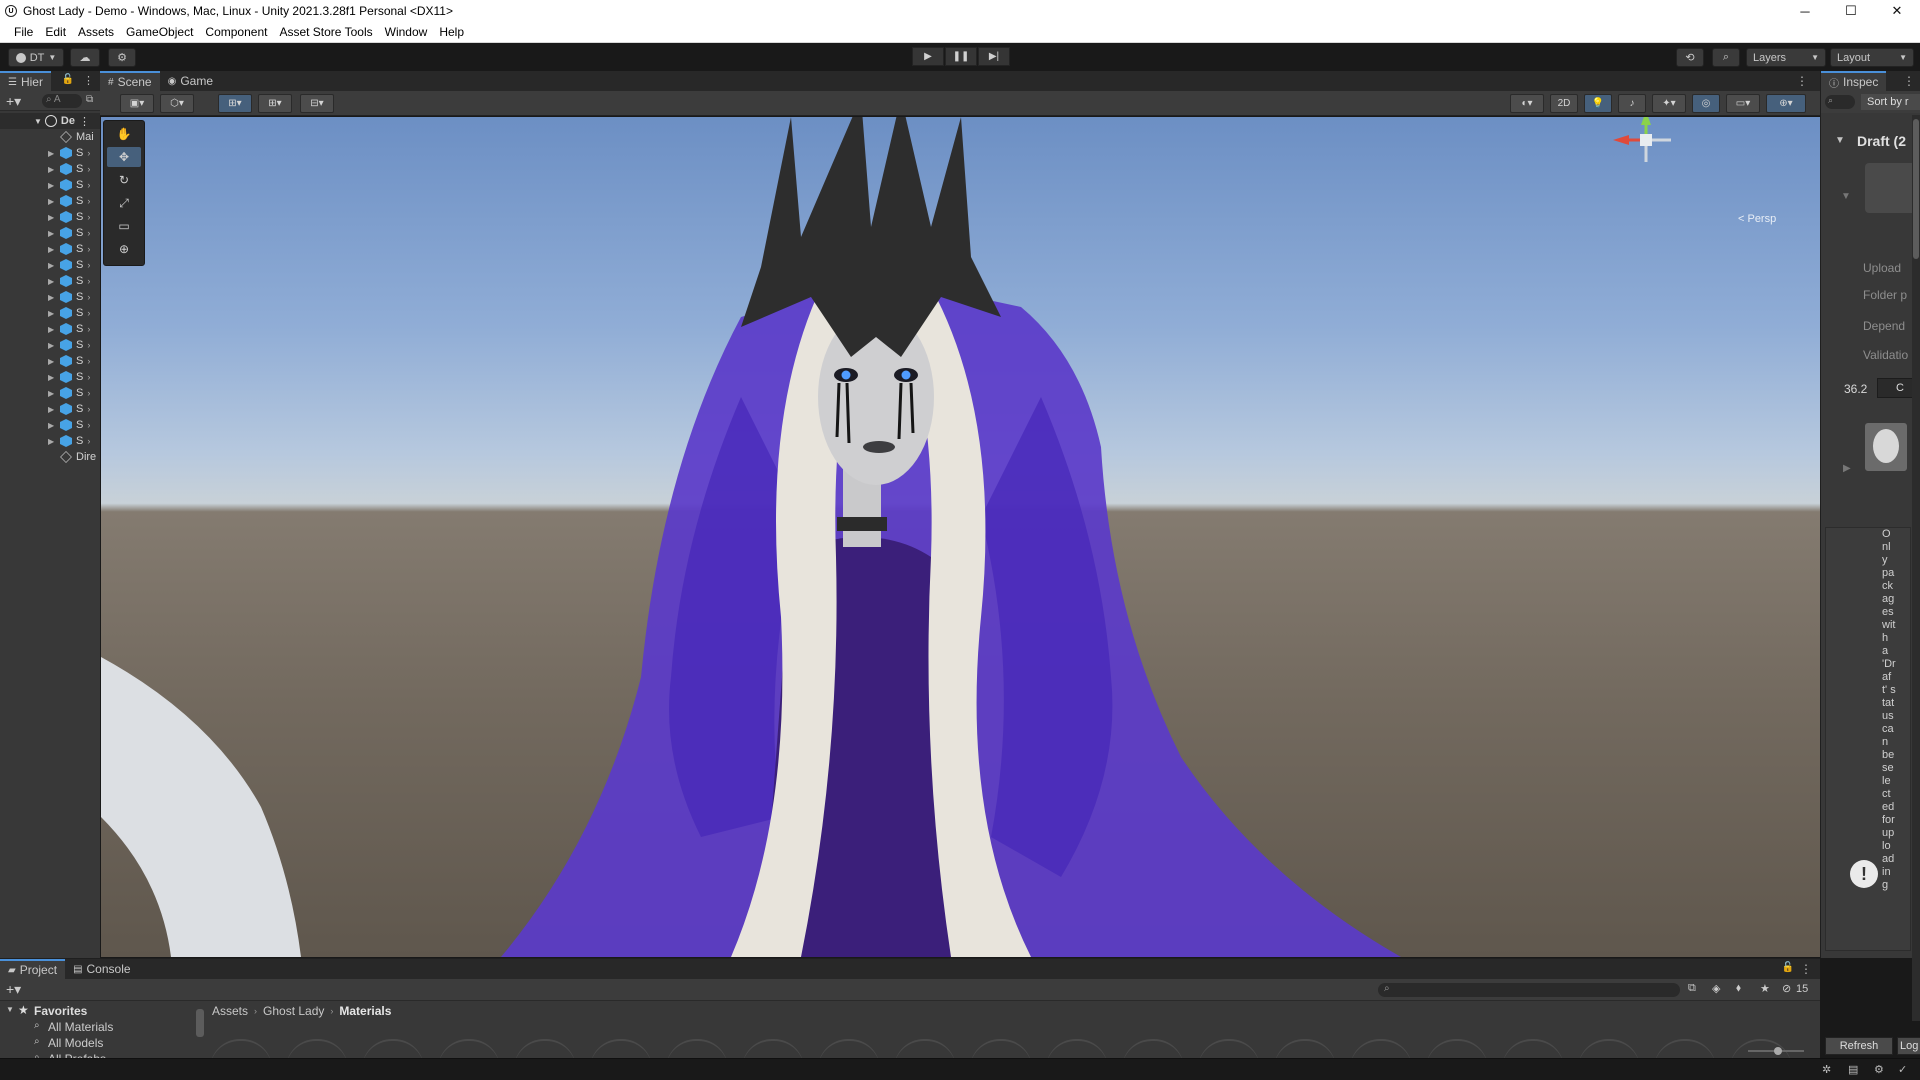 This screenshot has width=1920, height=1080. I want to click on tab-project: ▰ Project, so click(33, 969).